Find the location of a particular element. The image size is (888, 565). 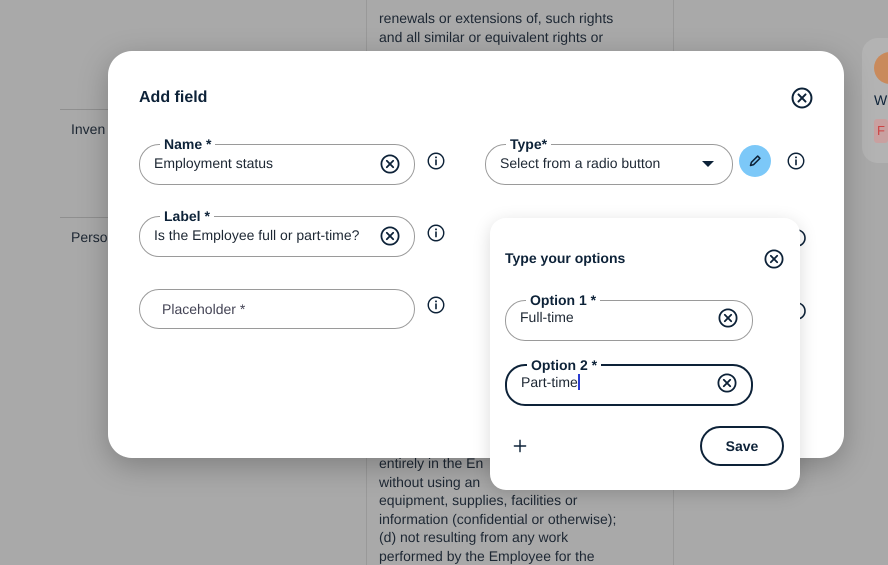

paragraph-line: information (confidential or otherwise); is located at coordinates (498, 519).